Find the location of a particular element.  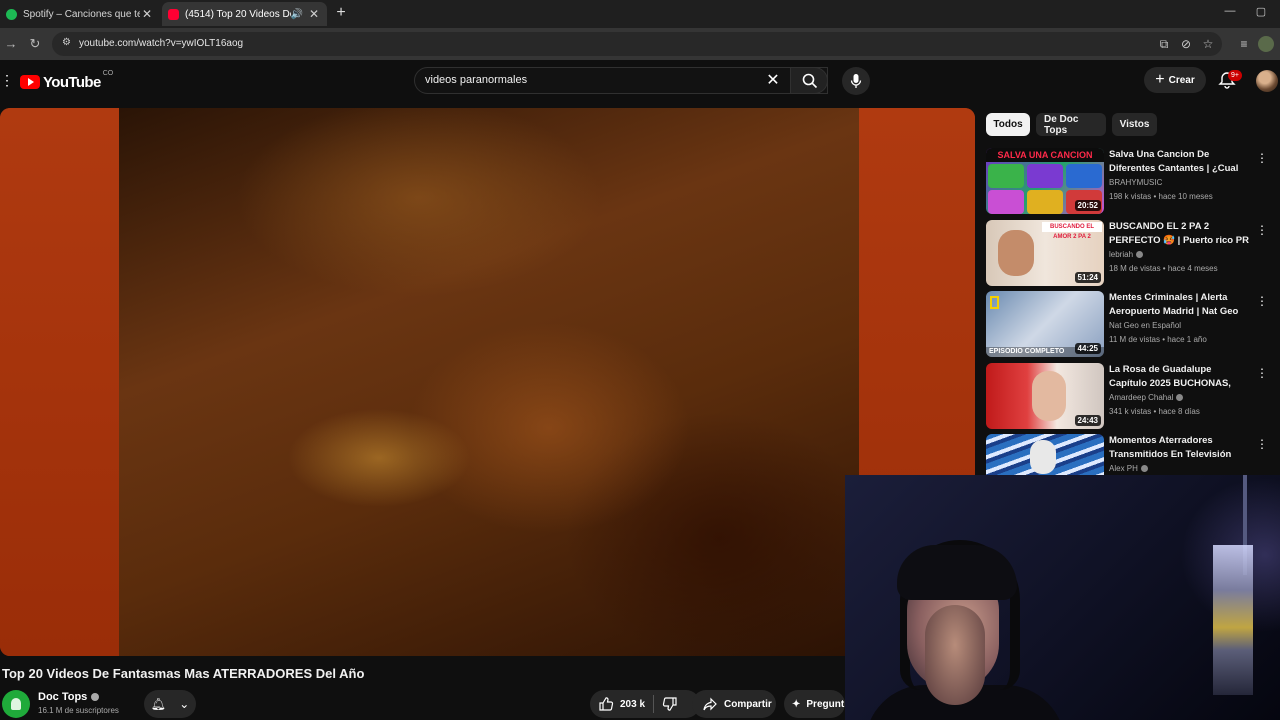

video-thumbnail: EPISODIO COMPLETO 44:25 is located at coordinates (1045, 324).